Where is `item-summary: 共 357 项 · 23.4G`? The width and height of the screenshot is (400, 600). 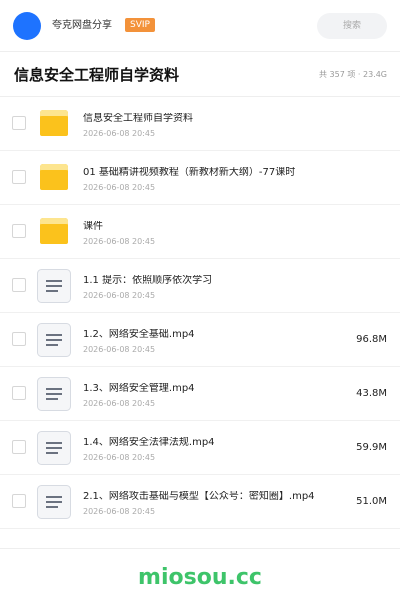
item-summary: 共 357 项 · 23.4G is located at coordinates (353, 74).